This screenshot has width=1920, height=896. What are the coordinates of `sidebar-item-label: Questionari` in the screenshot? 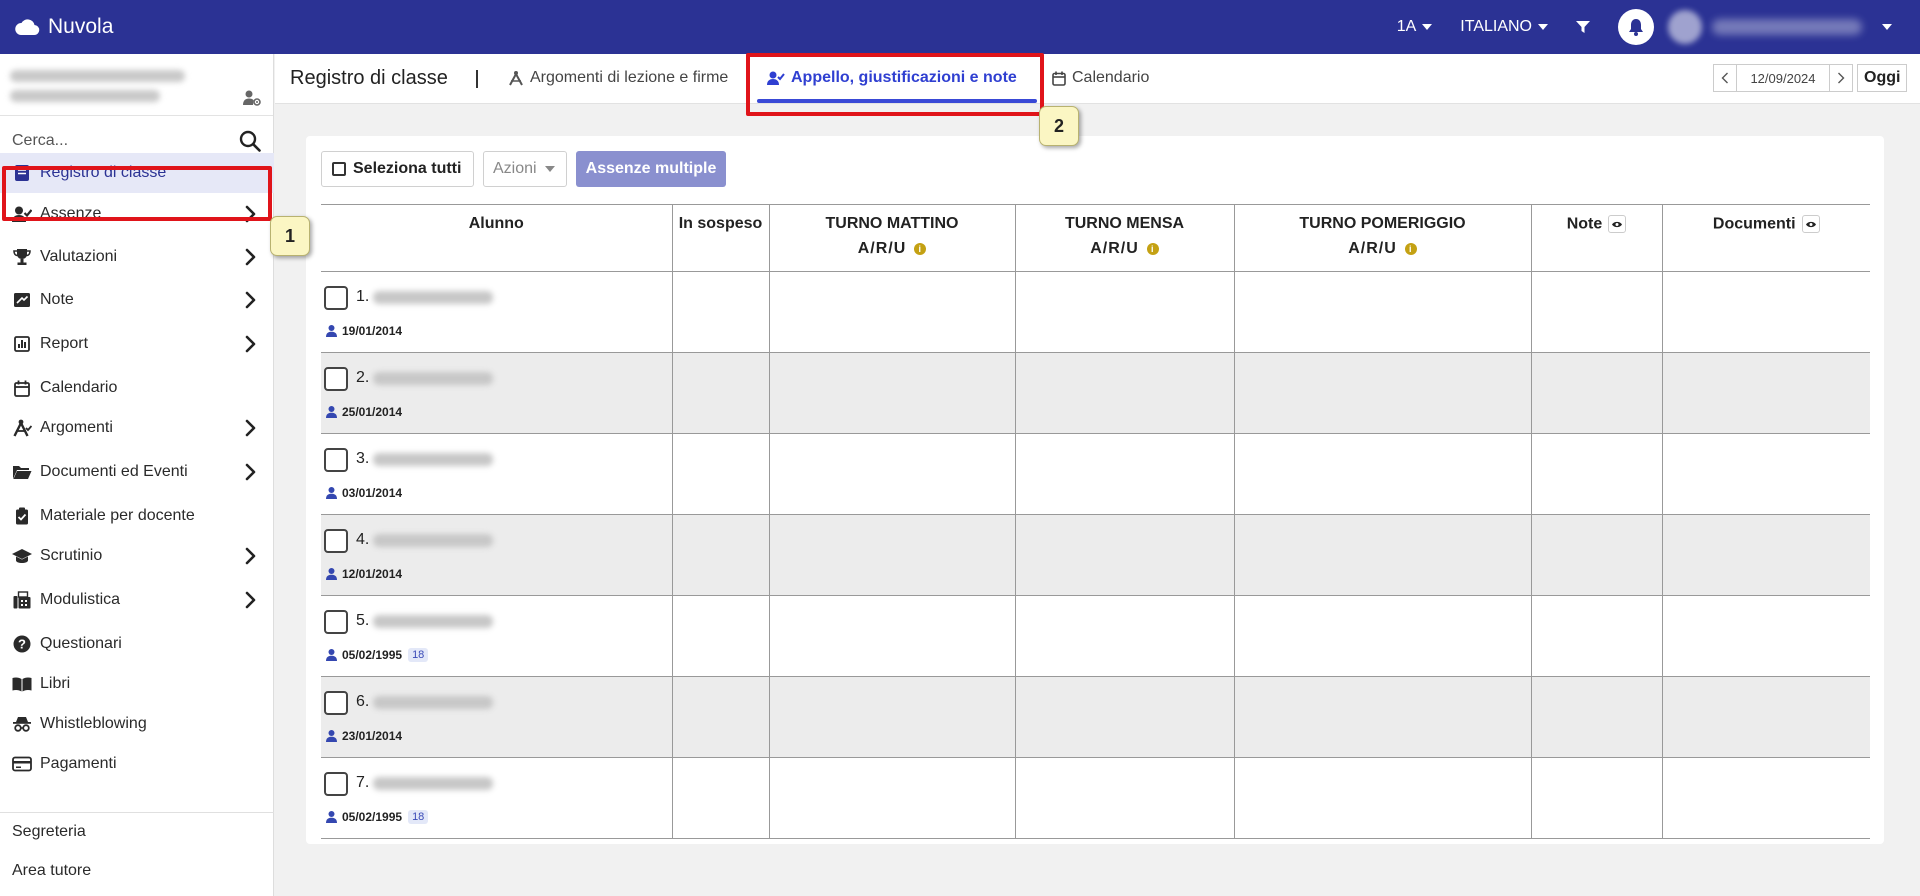 It's located at (81, 643).